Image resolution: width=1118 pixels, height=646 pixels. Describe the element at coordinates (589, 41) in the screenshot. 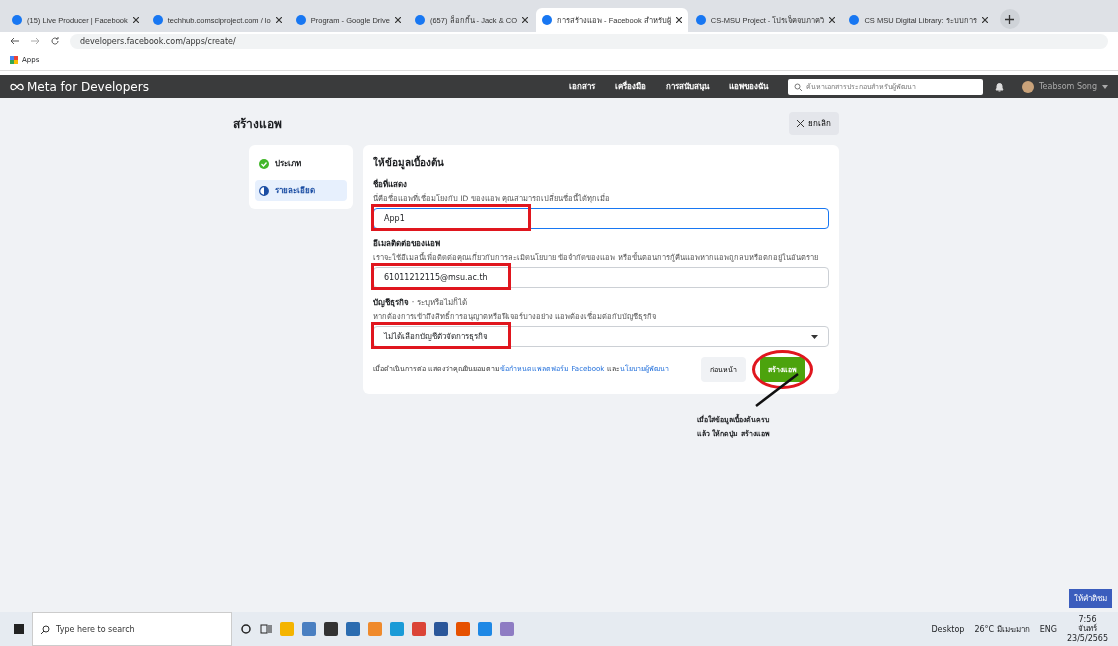

I see `address-bar: developers.facebook.com/apps/create/` at that location.